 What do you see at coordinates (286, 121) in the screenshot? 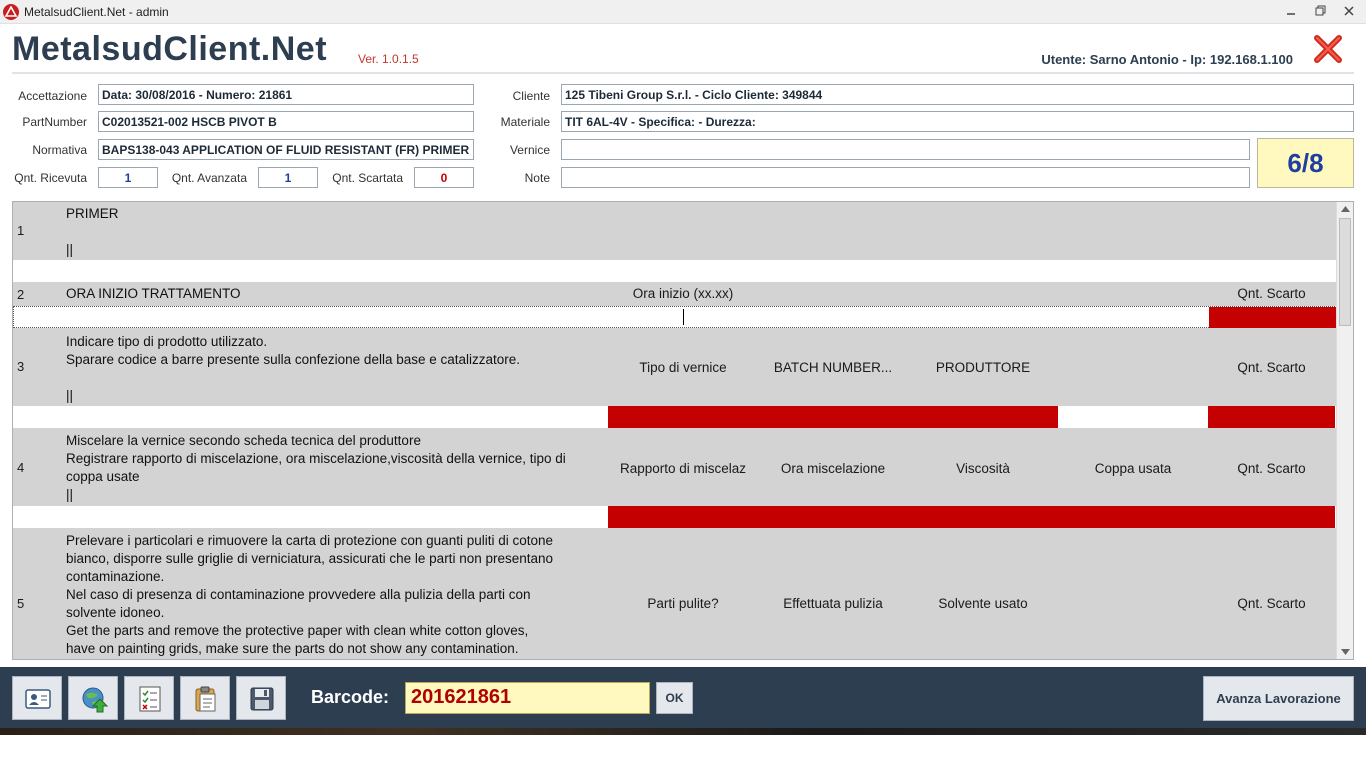
I see `partnumber-field: C02013521-002 HSCB PIVOT B` at bounding box center [286, 121].